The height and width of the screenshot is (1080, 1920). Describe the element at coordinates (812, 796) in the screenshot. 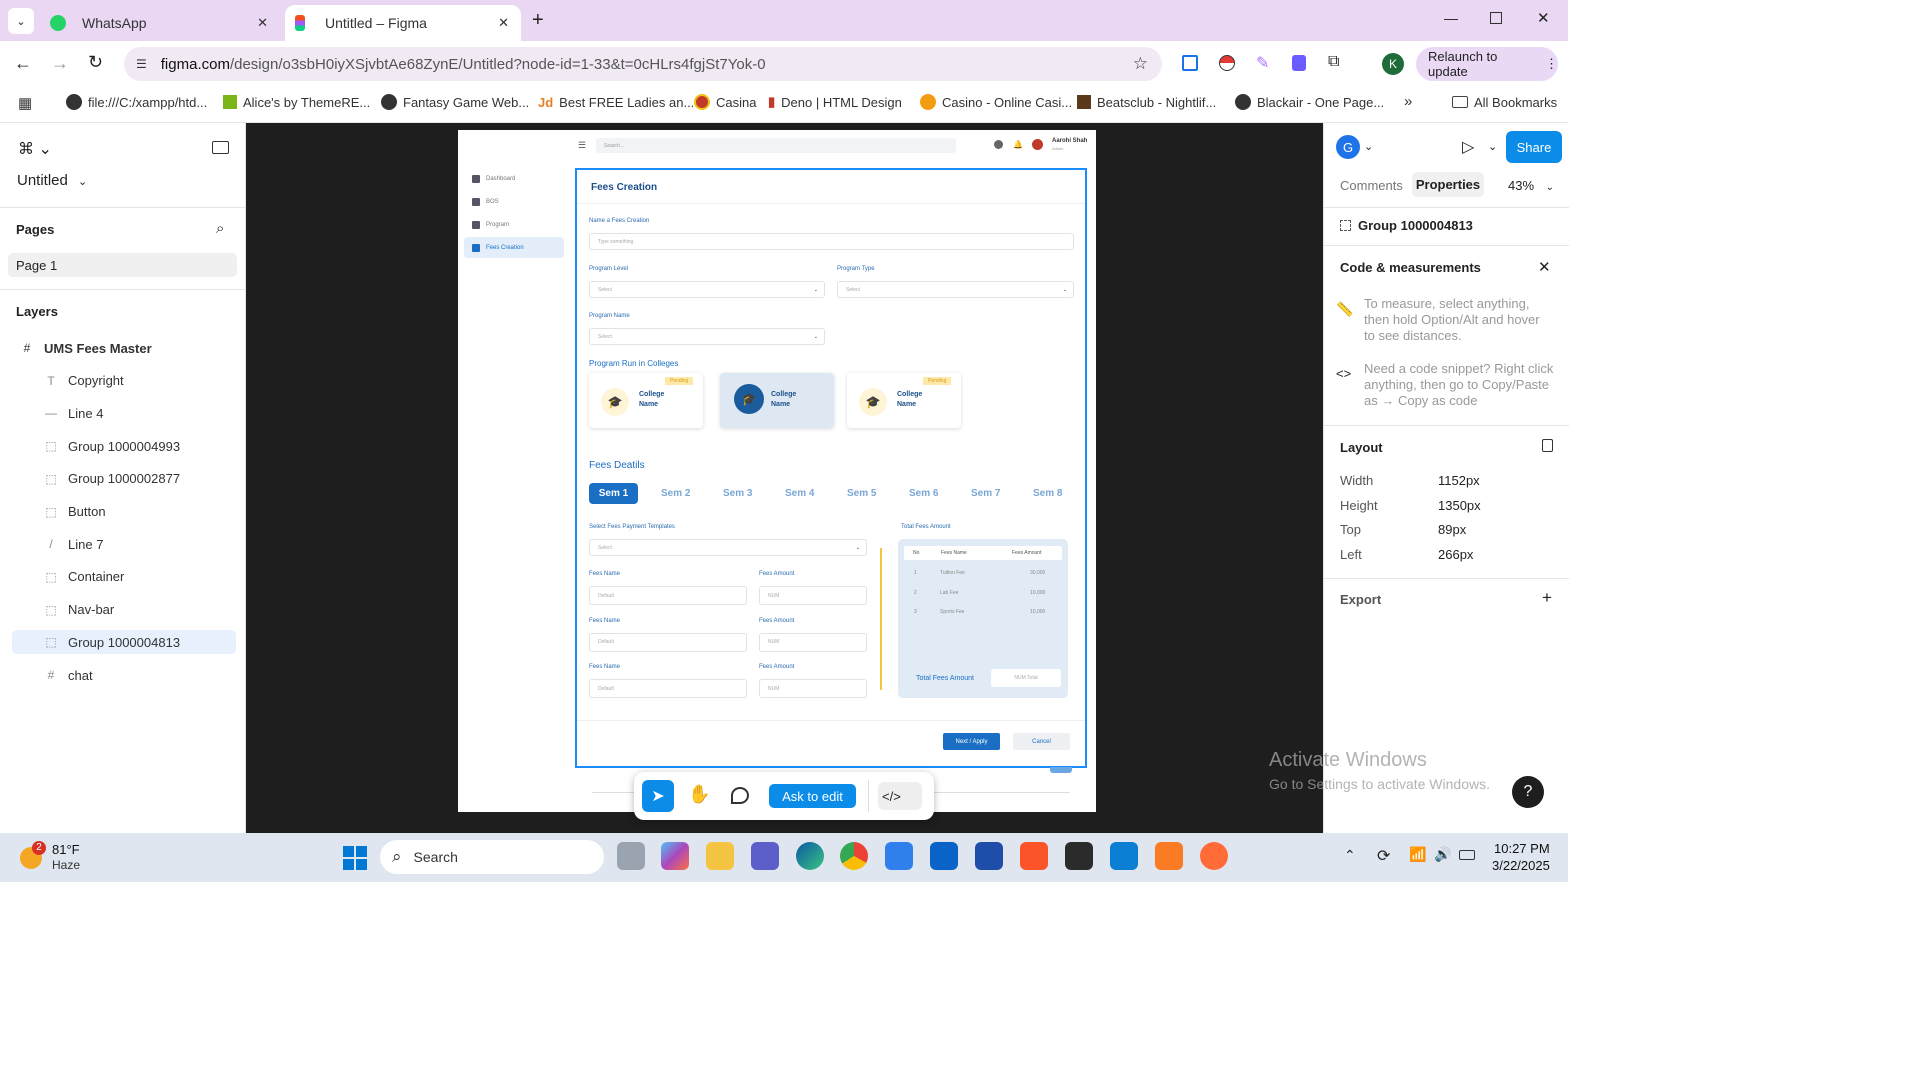

I see `ask-to-edit-button: Ask to edit` at that location.